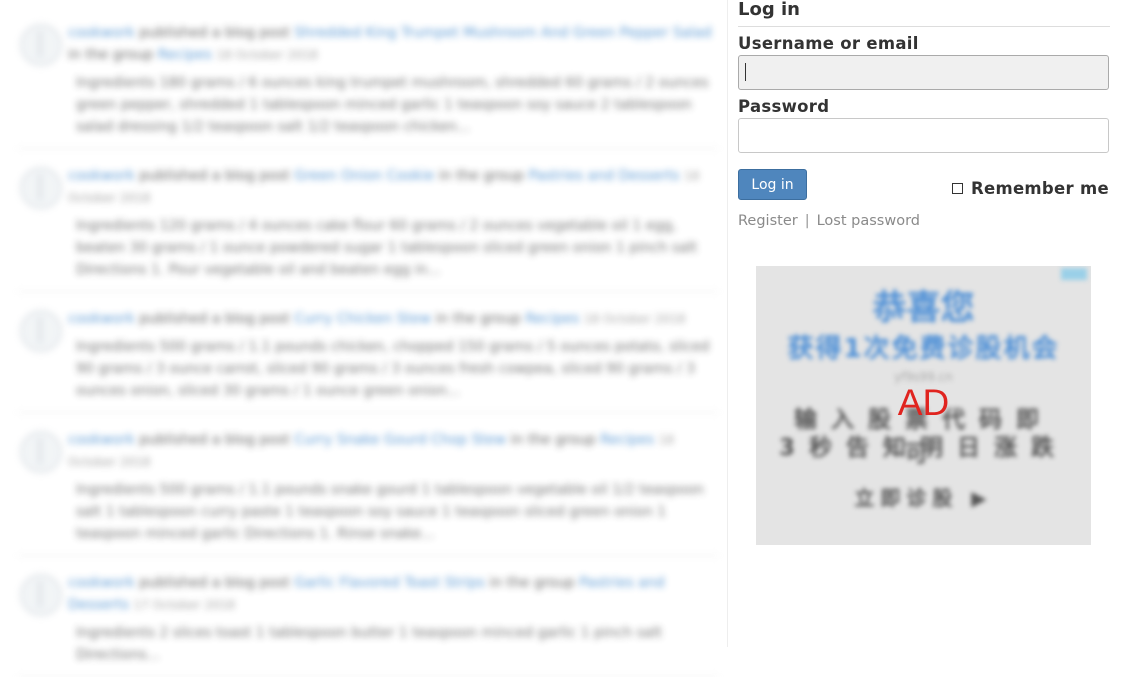 This screenshot has height=677, width=1148. I want to click on password-label: Password, so click(784, 106).